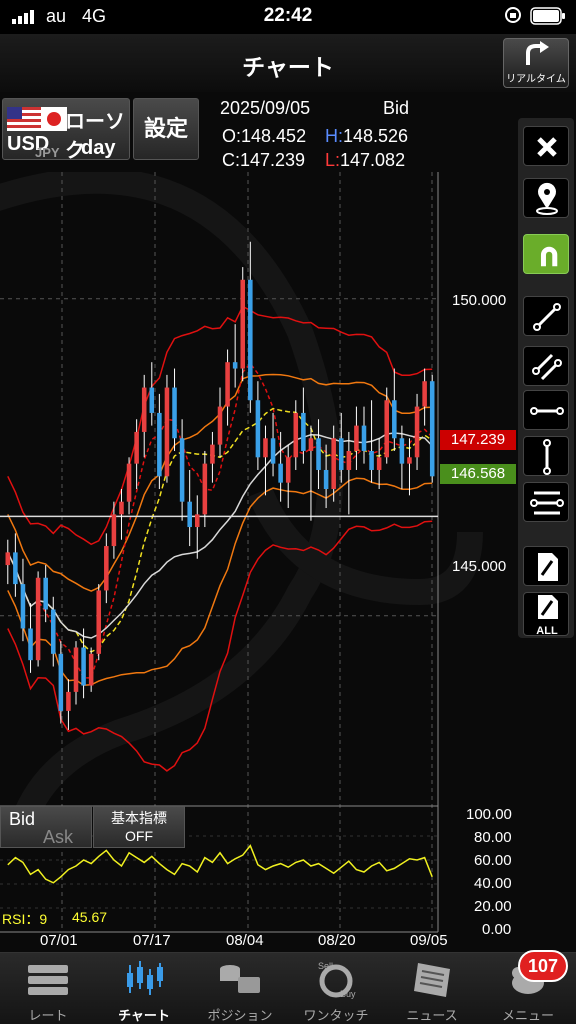 This screenshot has height=1024, width=576. I want to click on date-tick: 07/01, so click(59, 940).